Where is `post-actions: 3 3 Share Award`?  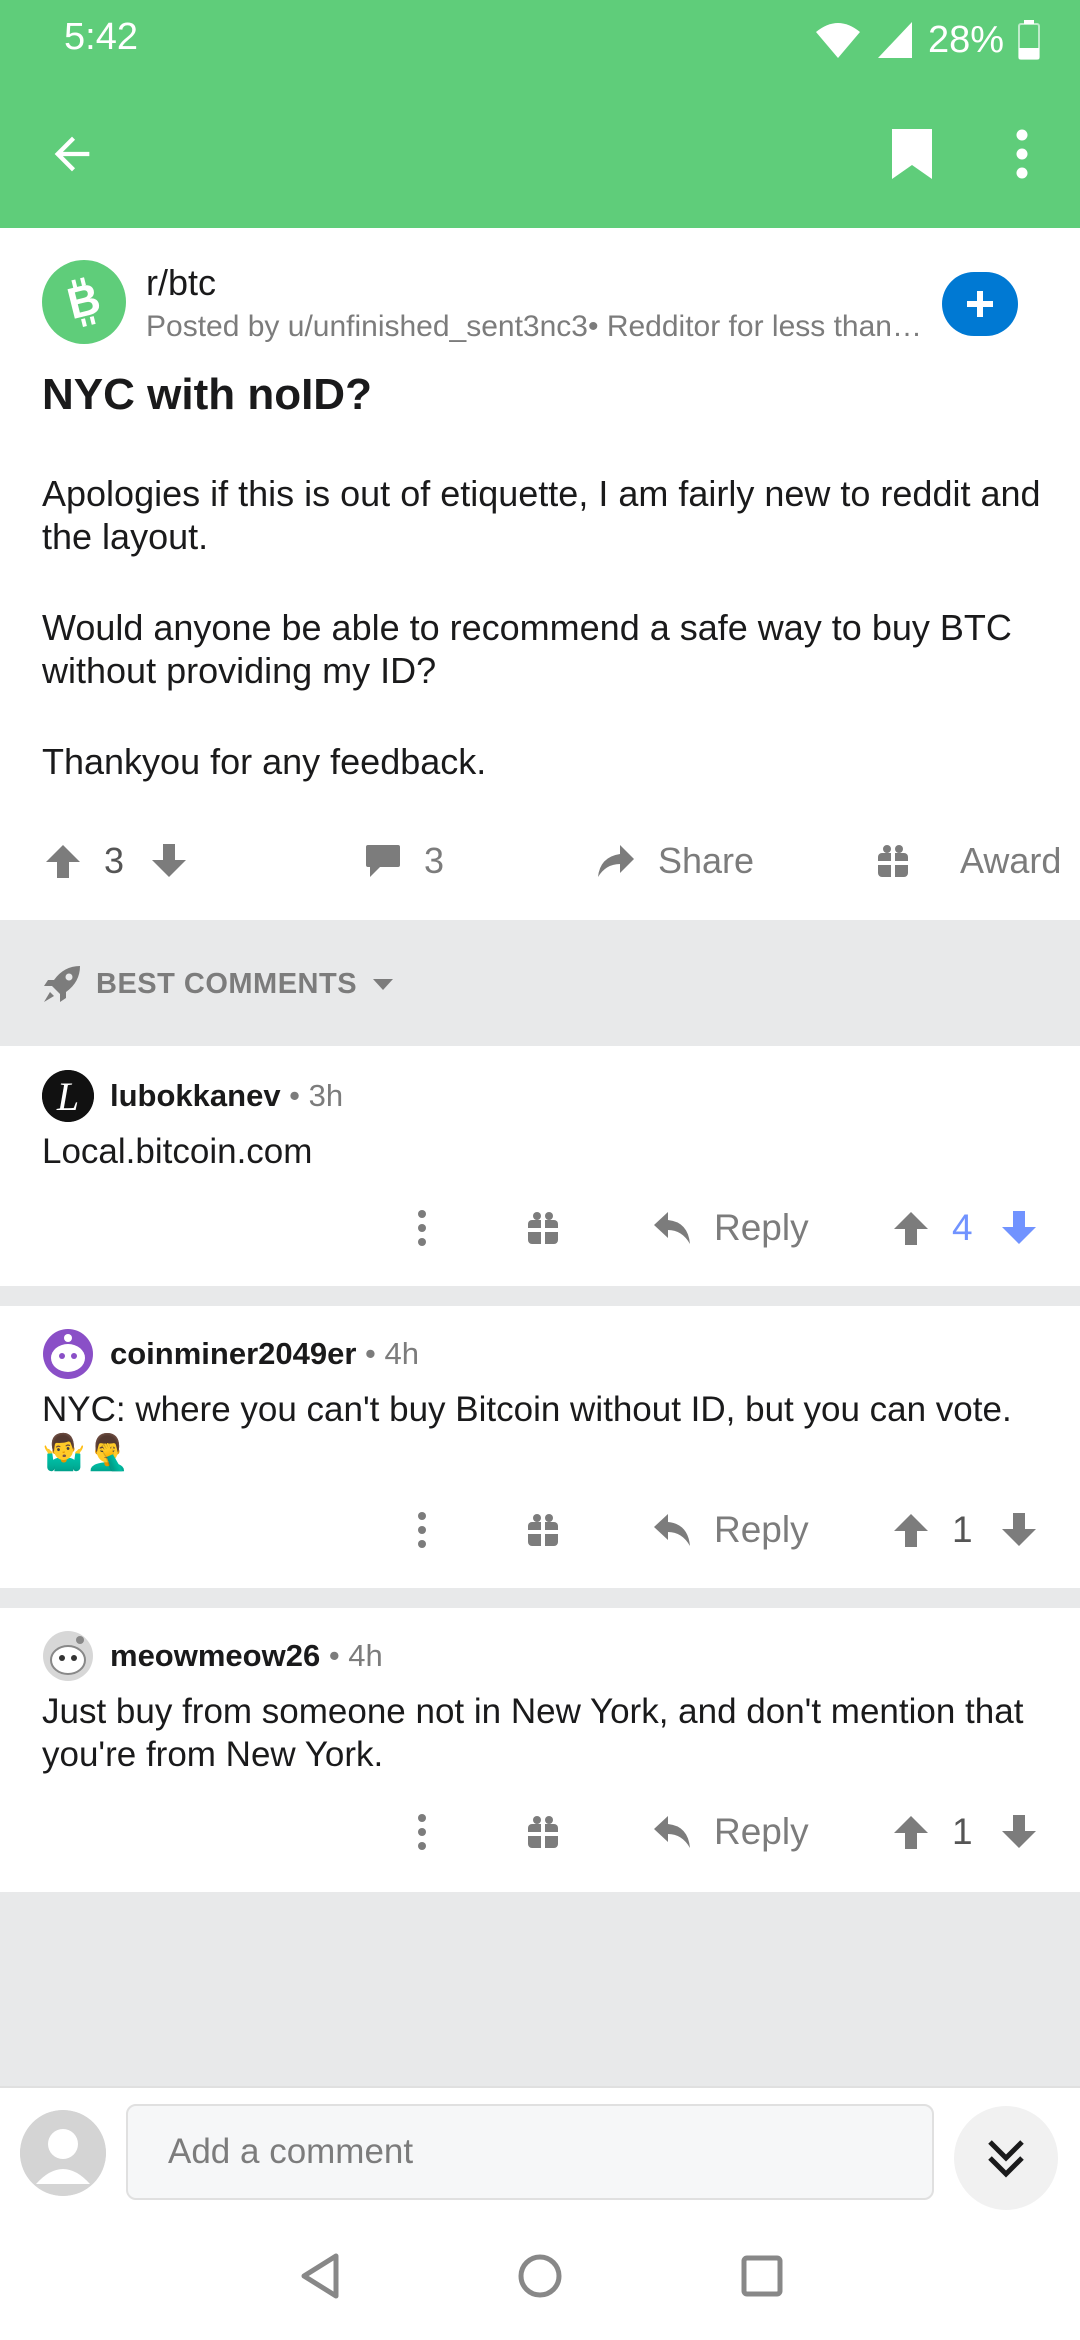
post-actions: 3 3 Share Award is located at coordinates (540, 861).